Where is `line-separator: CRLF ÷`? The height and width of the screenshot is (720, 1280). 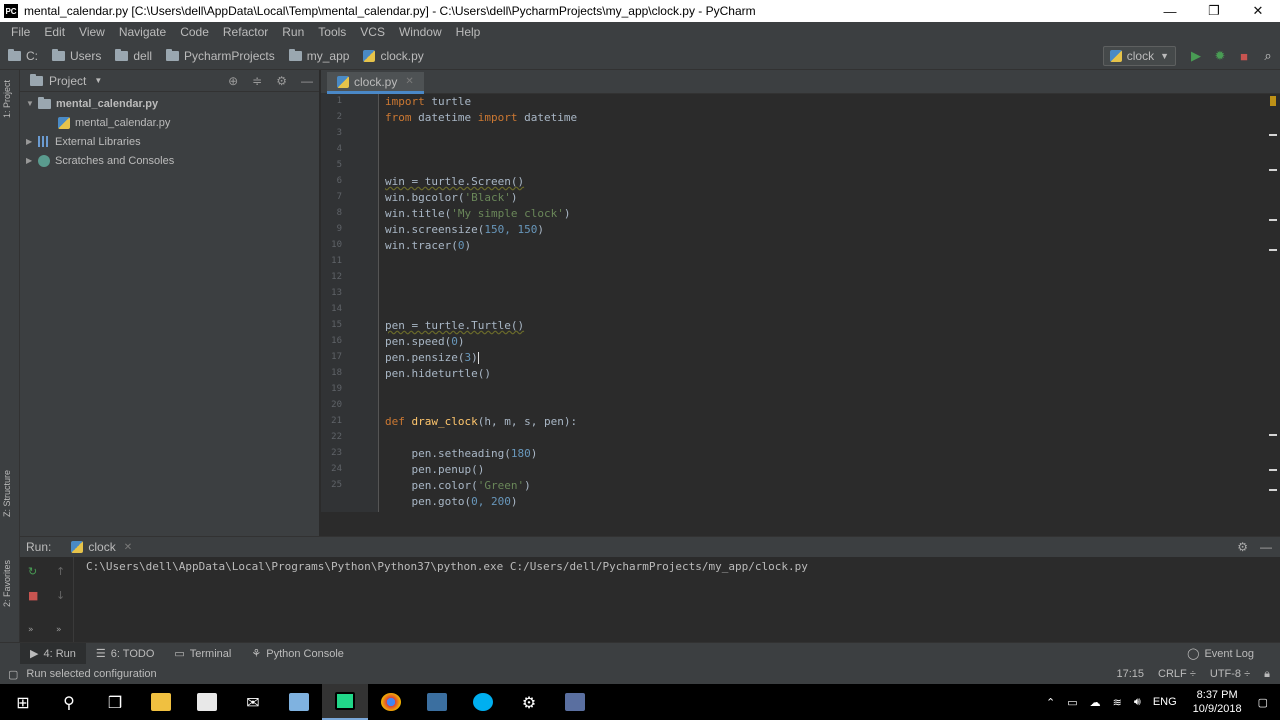 line-separator: CRLF ÷ is located at coordinates (1177, 674).